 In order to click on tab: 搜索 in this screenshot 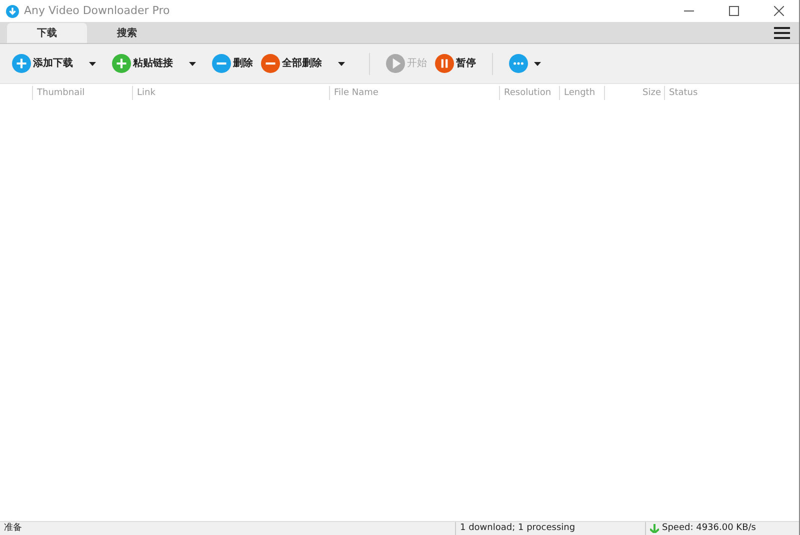, I will do `click(127, 33)`.